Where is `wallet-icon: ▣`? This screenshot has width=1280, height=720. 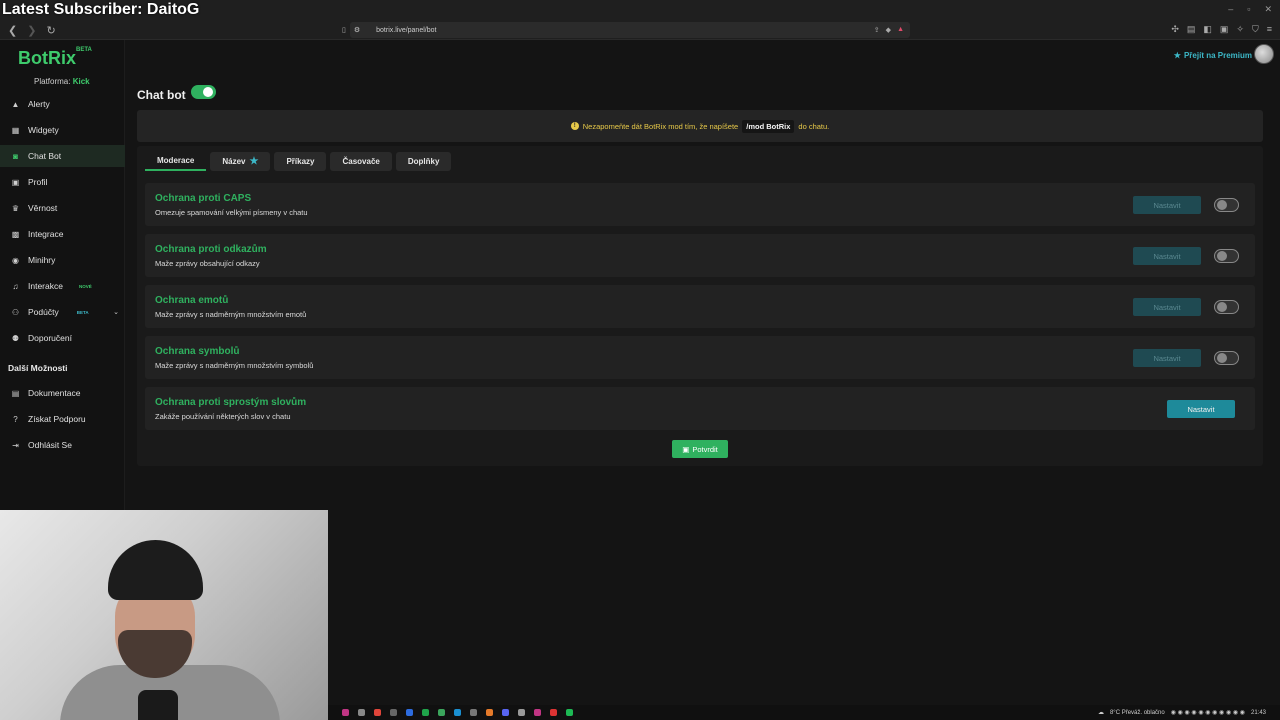
wallet-icon: ▣ is located at coordinates (1224, 29).